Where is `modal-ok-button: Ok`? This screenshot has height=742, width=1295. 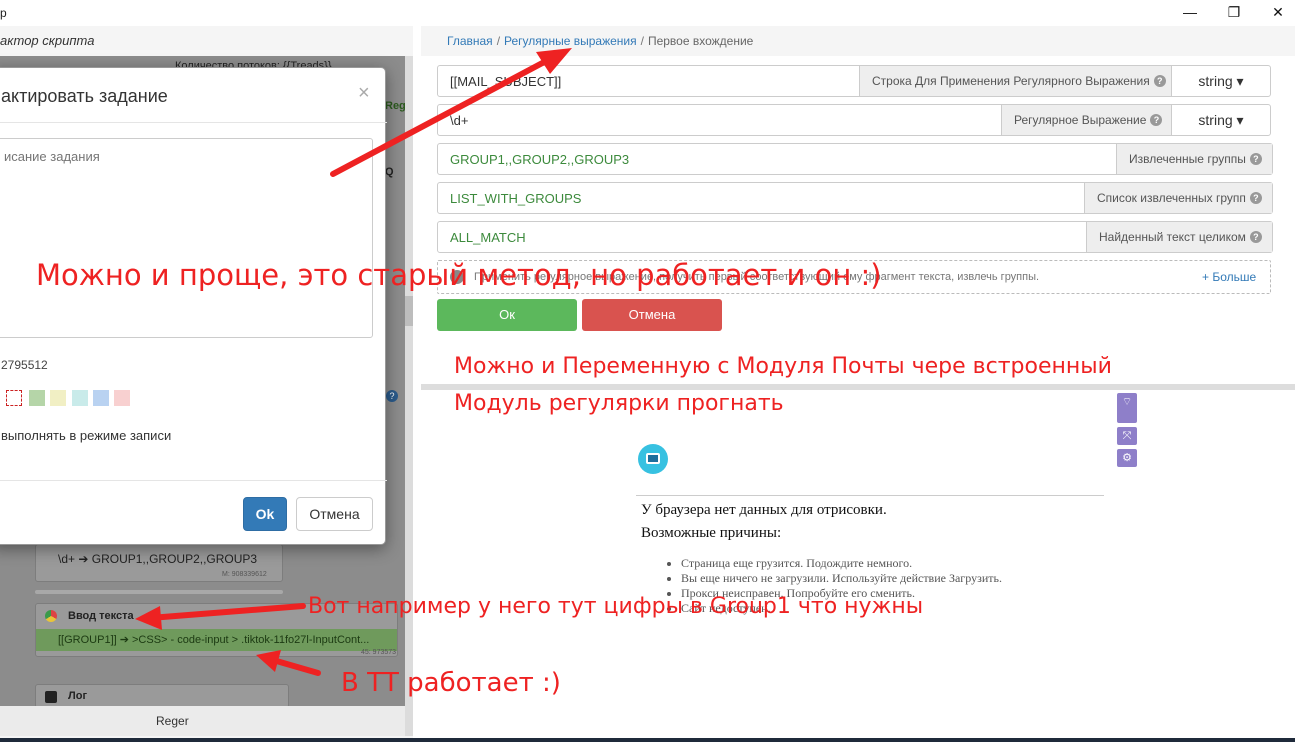 modal-ok-button: Ok is located at coordinates (265, 514).